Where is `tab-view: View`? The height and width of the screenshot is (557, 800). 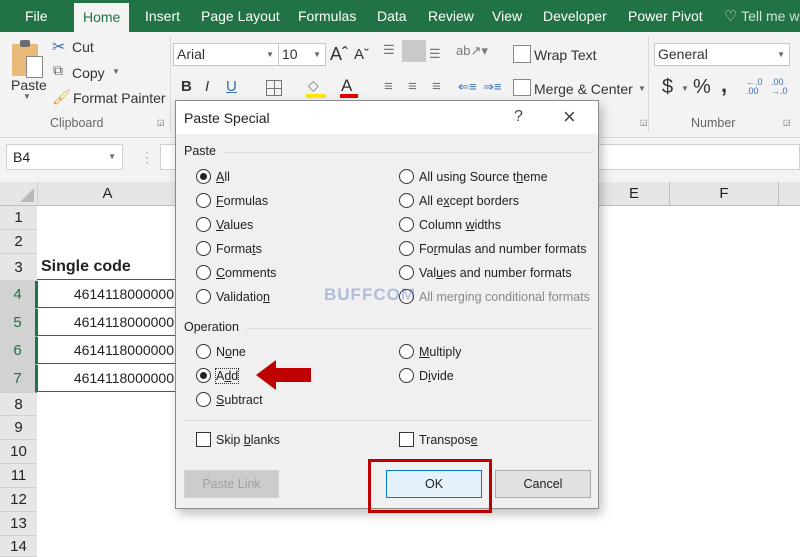
tab-view: View is located at coordinates (507, 16).